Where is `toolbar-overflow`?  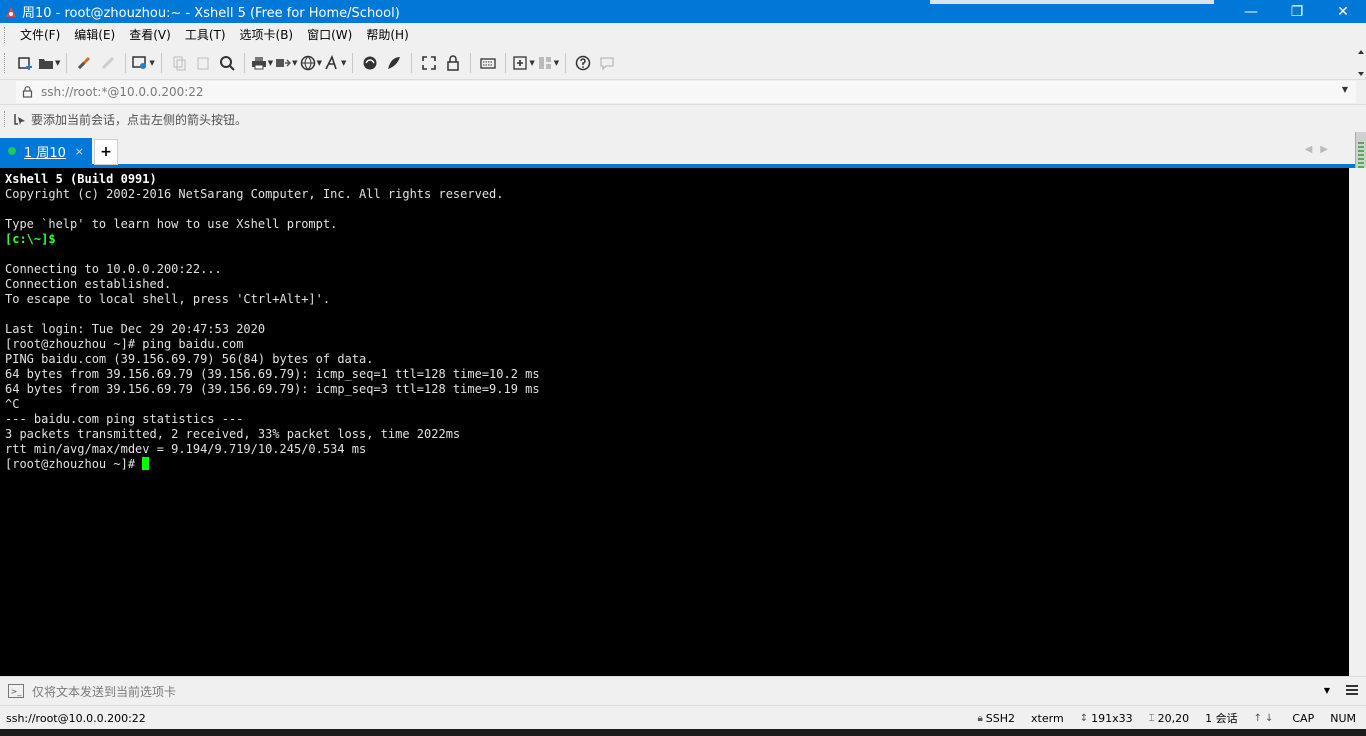
toolbar-overflow is located at coordinates (1361, 63).